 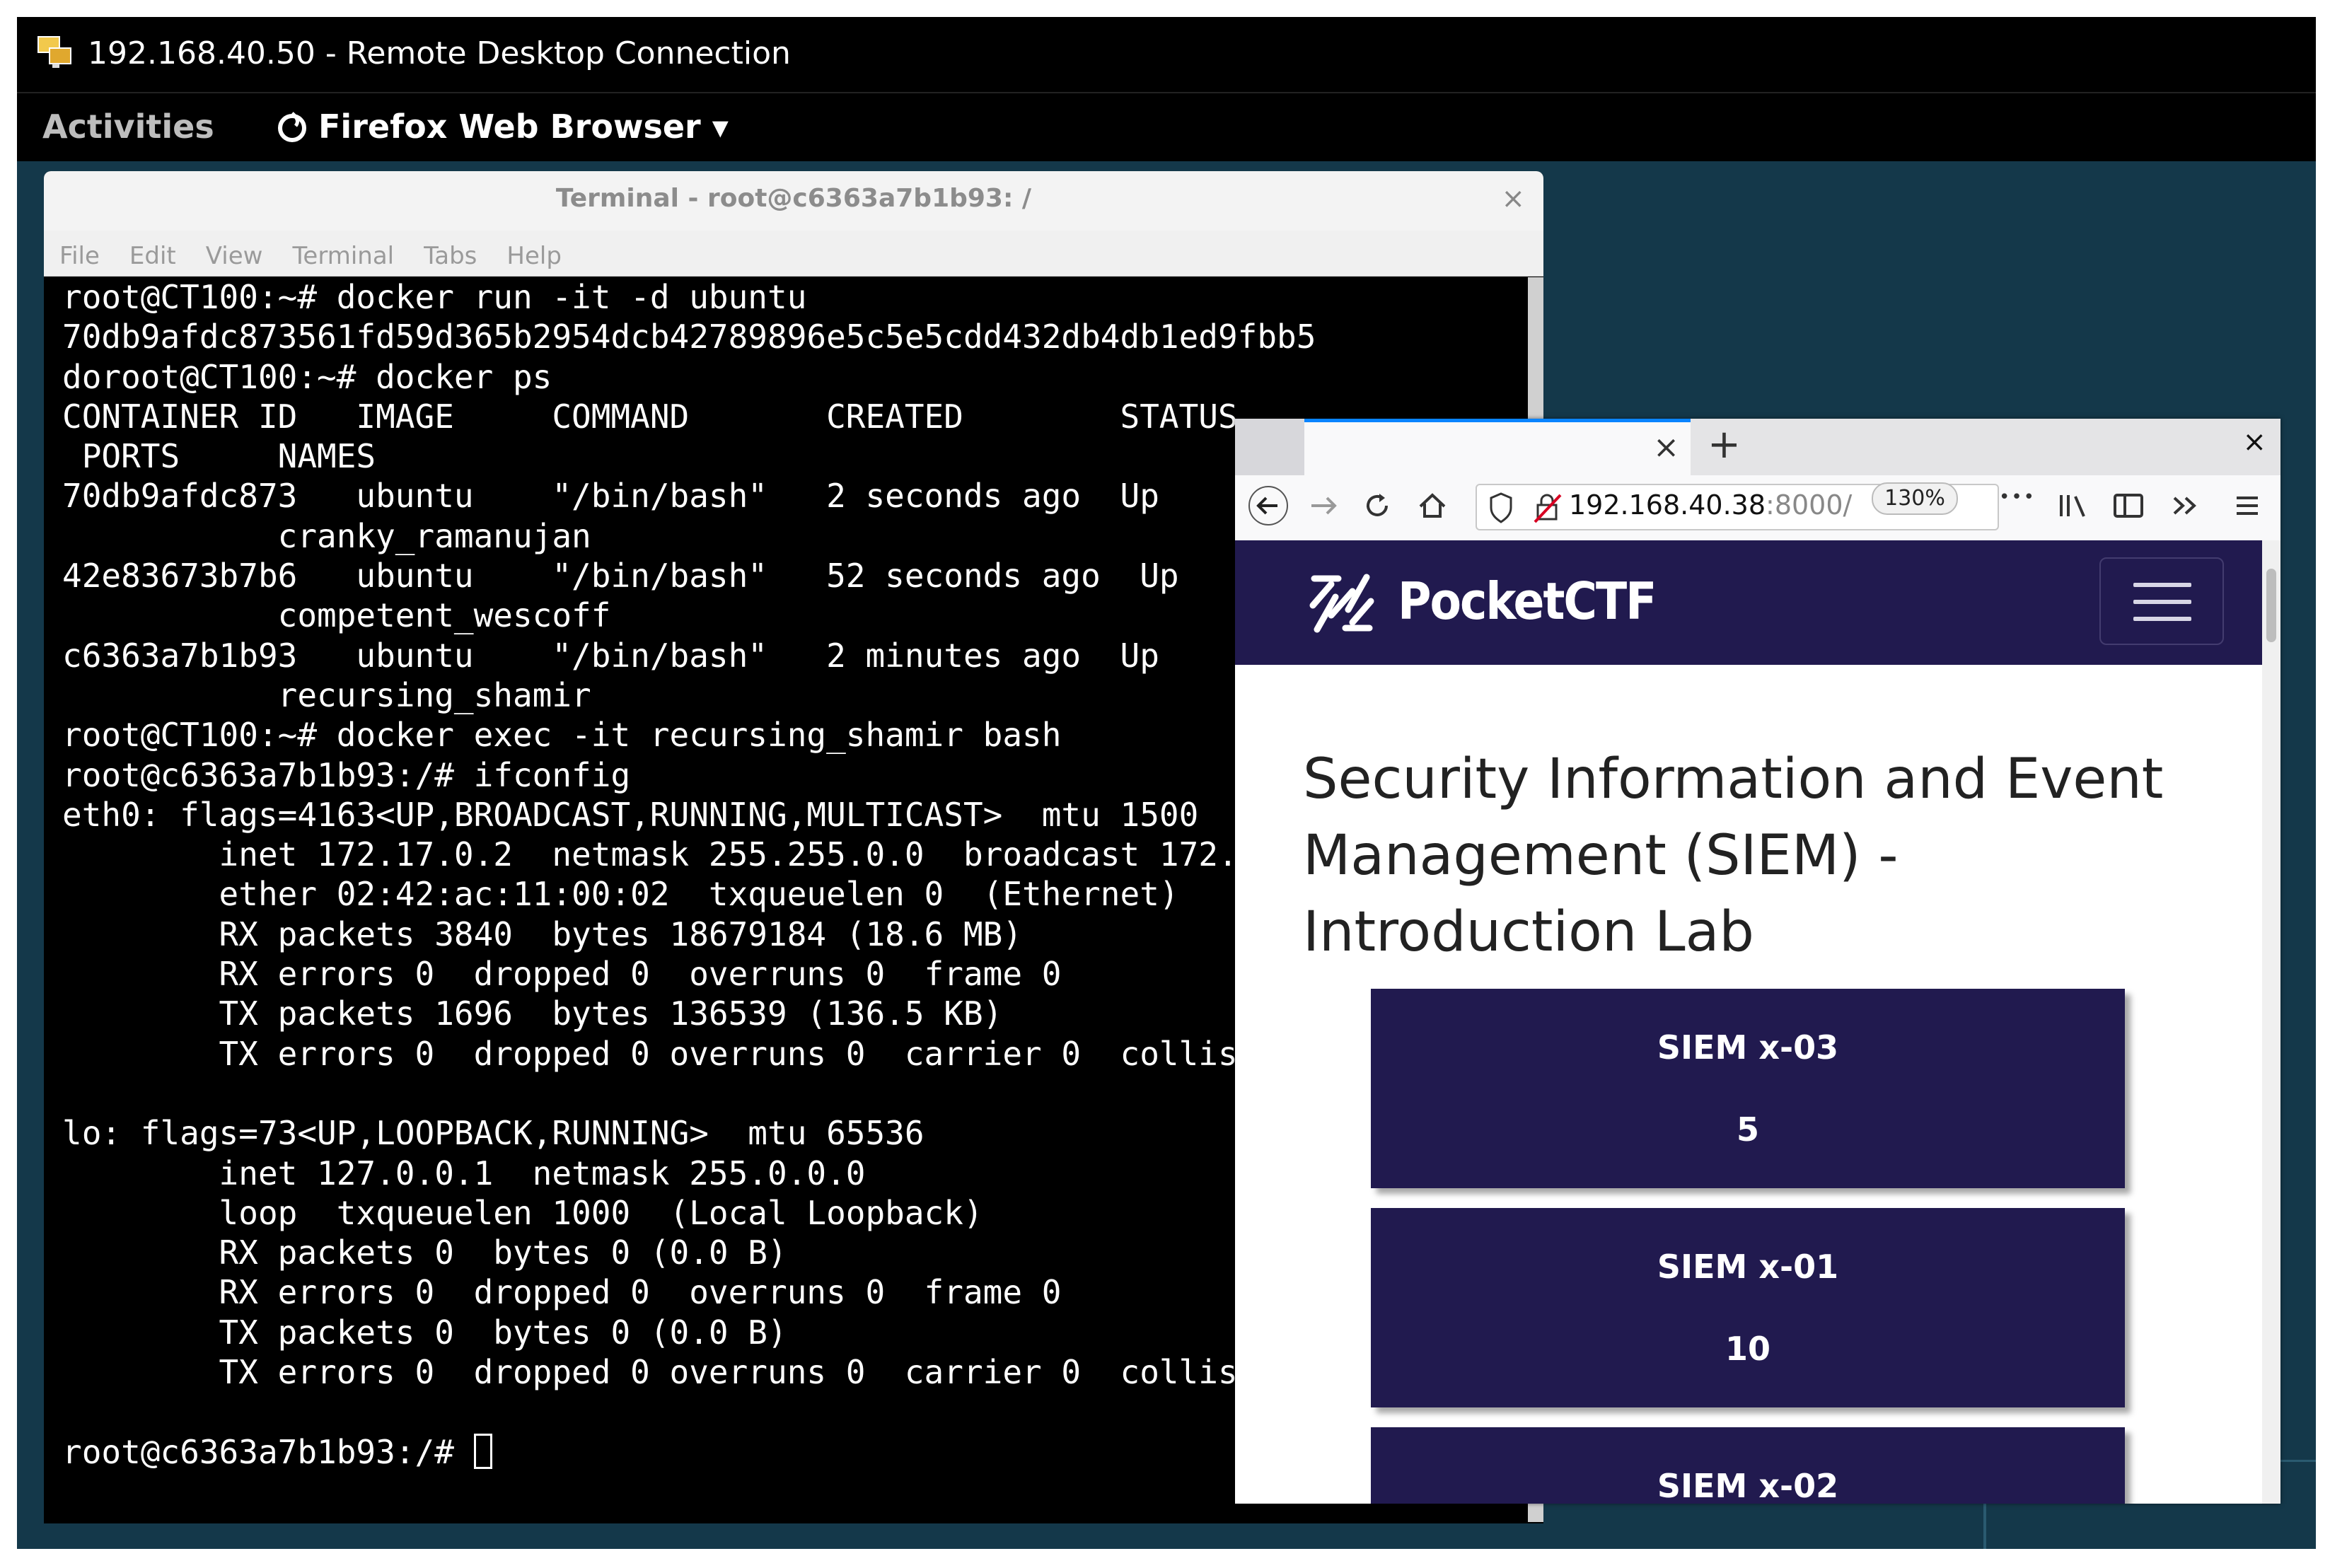 I want to click on terminal-line: inet 127.0.0.1 netmask 255.0.0.0, so click(x=542, y=1173).